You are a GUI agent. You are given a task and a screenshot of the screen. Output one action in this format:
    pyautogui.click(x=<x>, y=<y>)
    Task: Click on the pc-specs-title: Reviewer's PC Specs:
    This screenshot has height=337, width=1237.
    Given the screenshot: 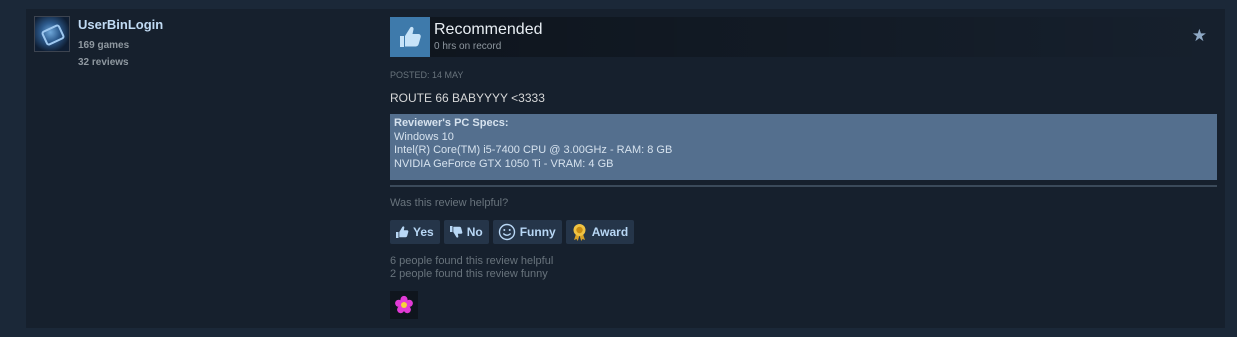 What is the action you would take?
    pyautogui.click(x=451, y=123)
    